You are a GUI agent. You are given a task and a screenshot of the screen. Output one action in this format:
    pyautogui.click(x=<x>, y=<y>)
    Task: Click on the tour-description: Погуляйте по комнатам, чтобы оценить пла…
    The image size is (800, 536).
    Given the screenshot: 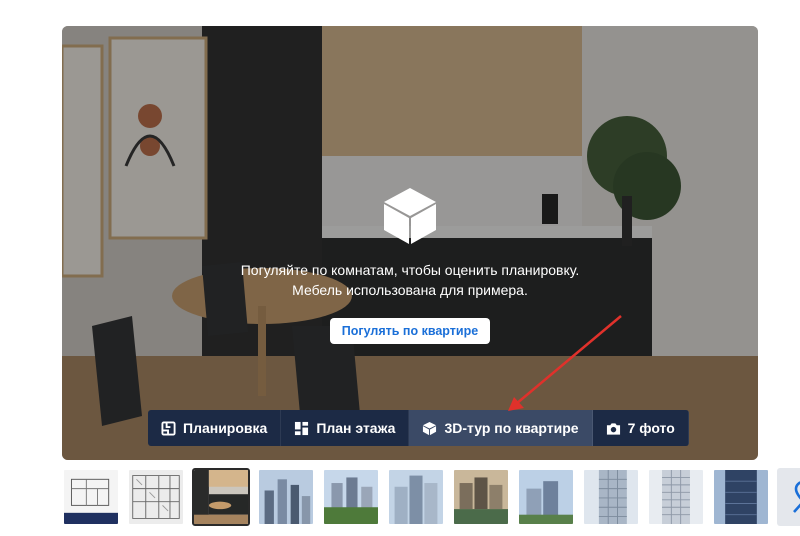 What is the action you would take?
    pyautogui.click(x=410, y=280)
    